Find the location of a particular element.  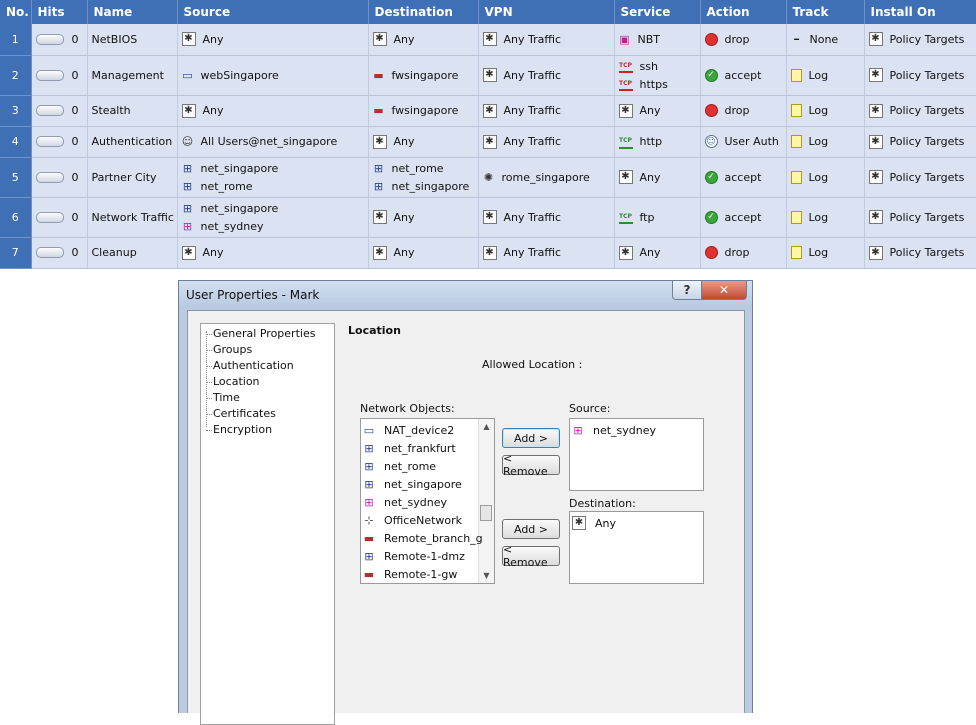

destination-cell: ⊞ net_rome ⊞ net_singapore is located at coordinates (423, 177).